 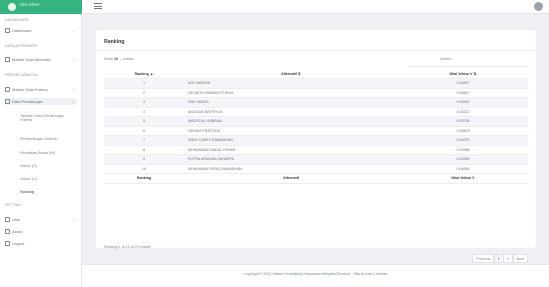 I want to click on length-suffix: entries, so click(x=128, y=59).